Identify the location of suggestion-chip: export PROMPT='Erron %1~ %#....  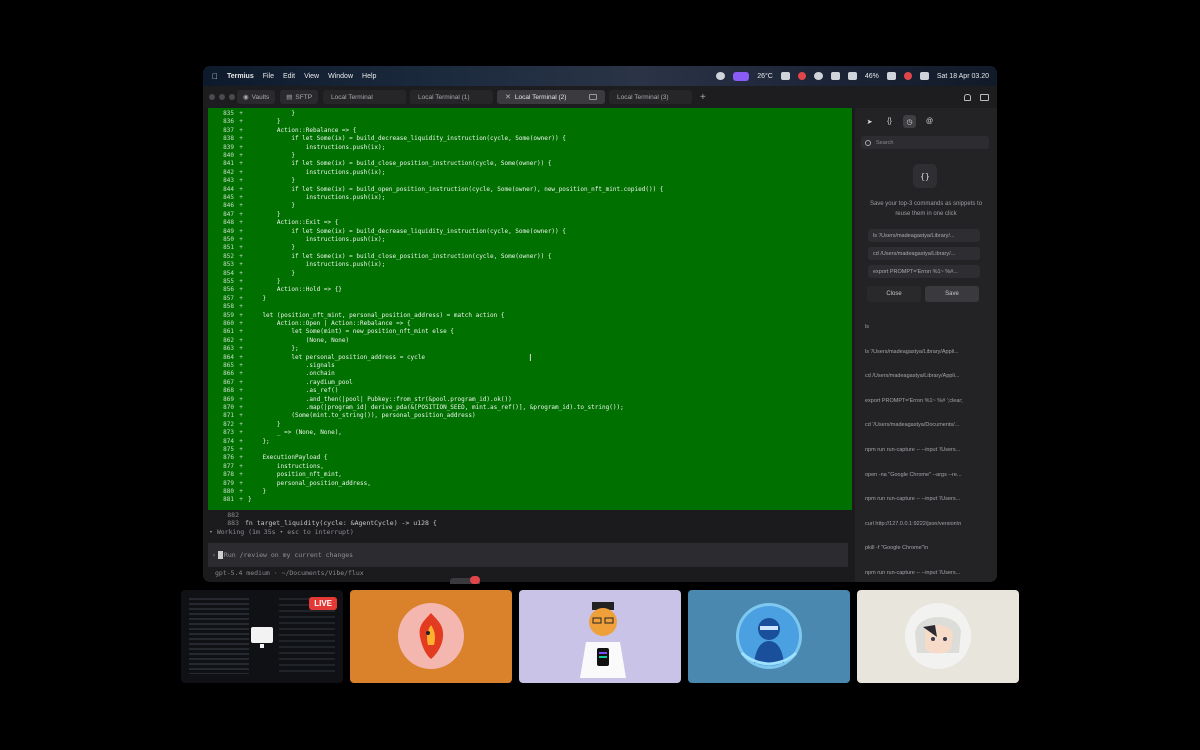
(924, 271).